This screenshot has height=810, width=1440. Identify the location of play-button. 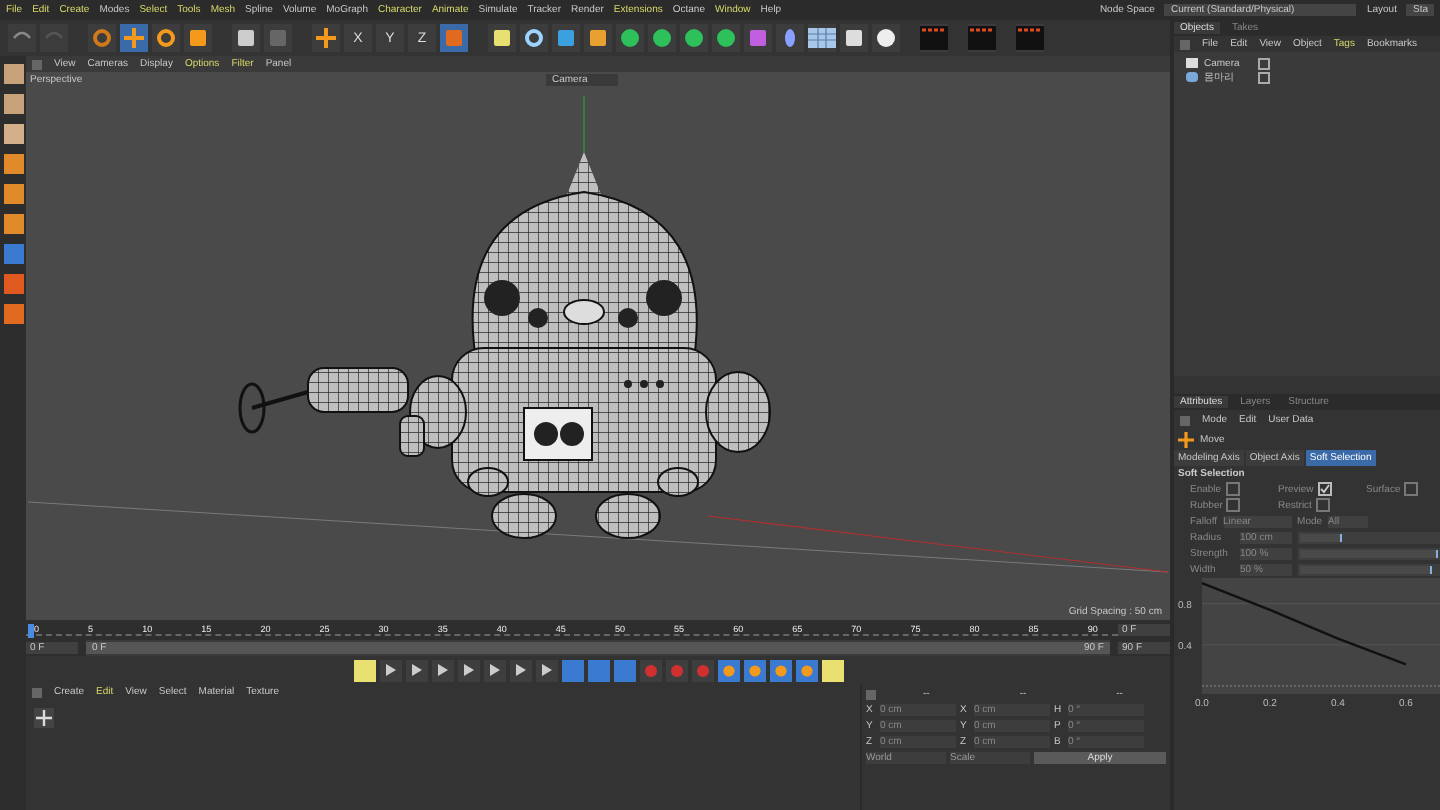
(468, 670).